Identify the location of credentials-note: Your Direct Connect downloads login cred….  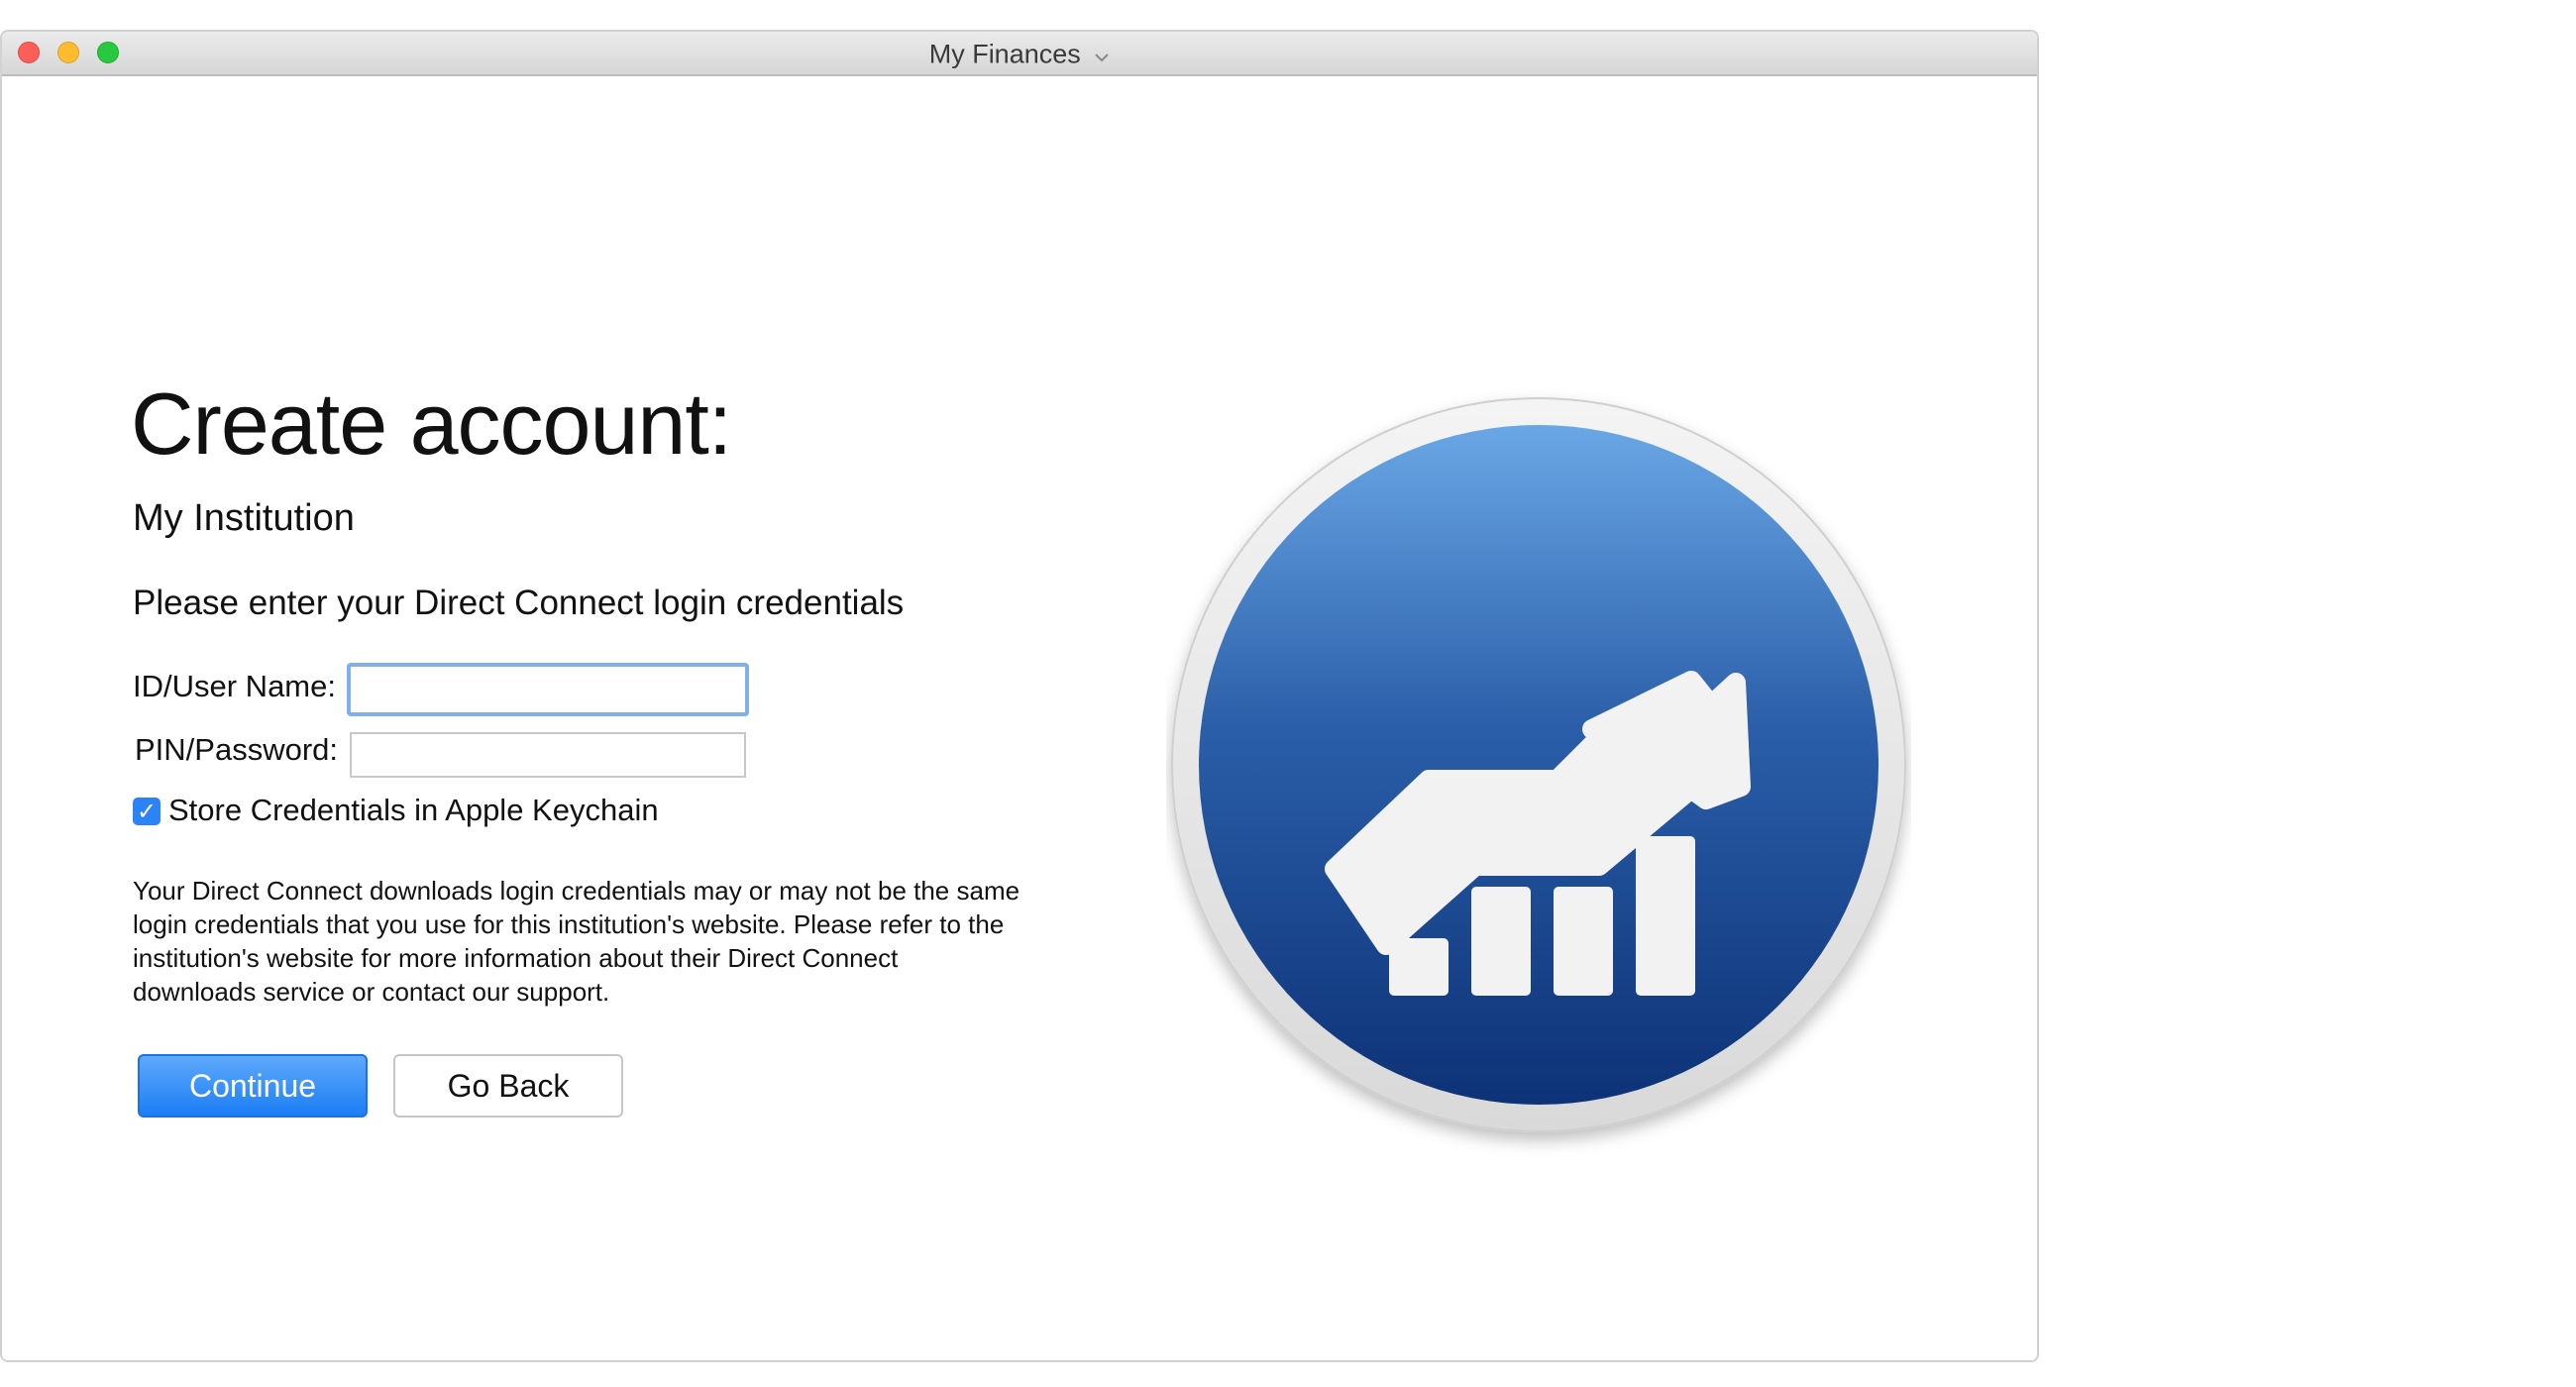
(576, 941).